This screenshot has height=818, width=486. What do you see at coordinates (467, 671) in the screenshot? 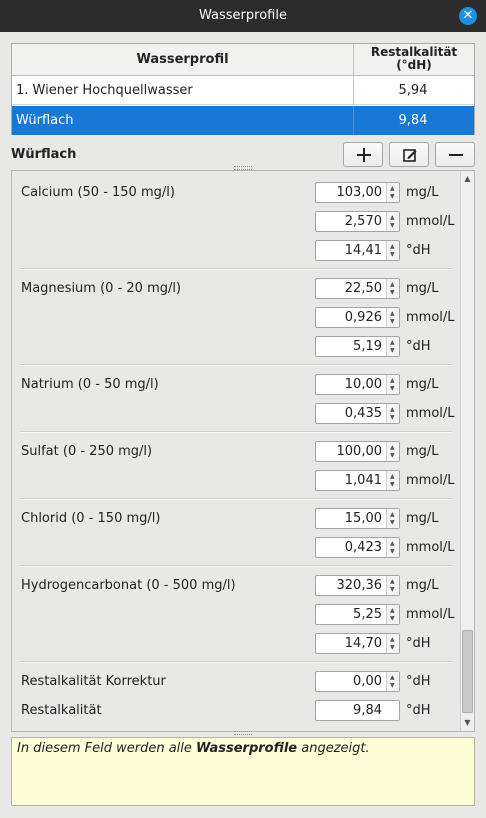
I see `scrollbar-thumb` at bounding box center [467, 671].